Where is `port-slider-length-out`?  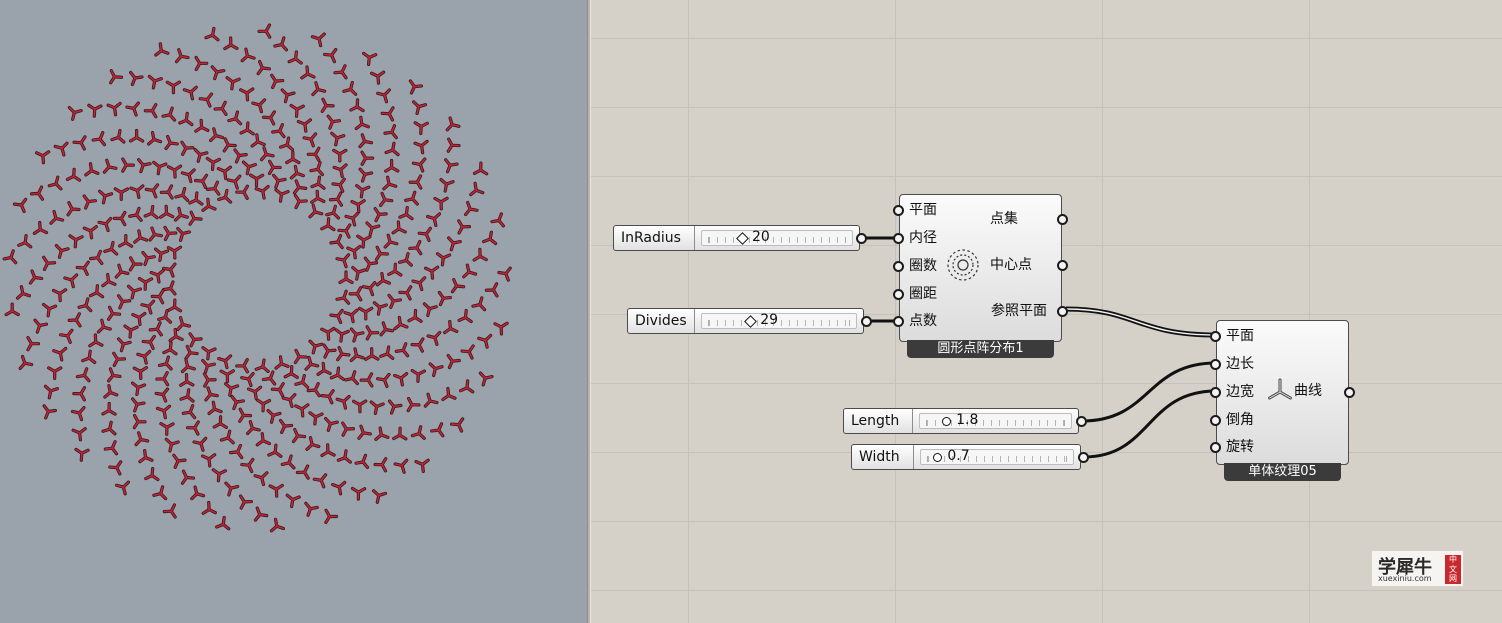 port-slider-length-out is located at coordinates (1081, 421).